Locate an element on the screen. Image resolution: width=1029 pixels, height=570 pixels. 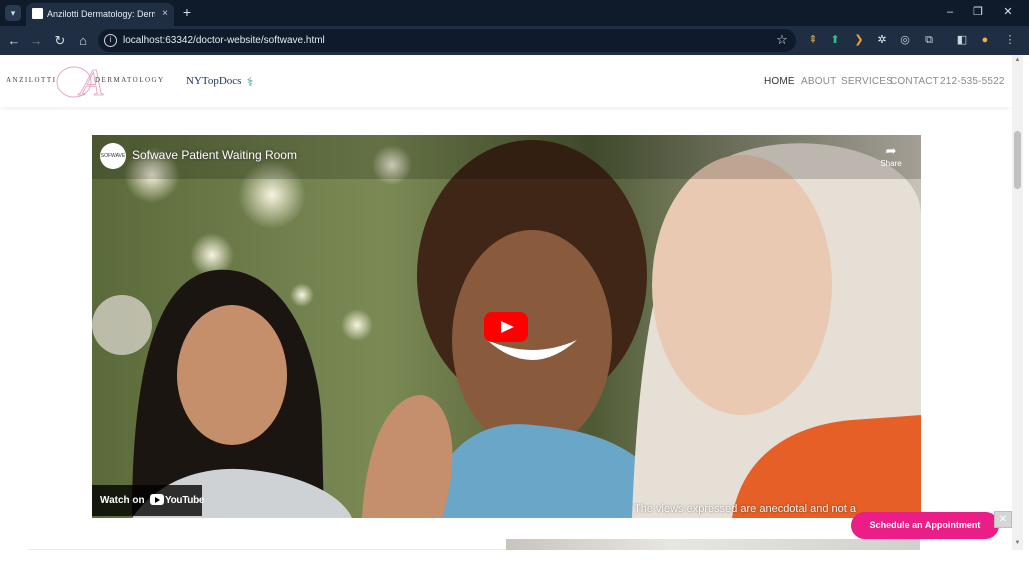
logo-left-word: ANZILOTTI is located at coordinates (31, 80).